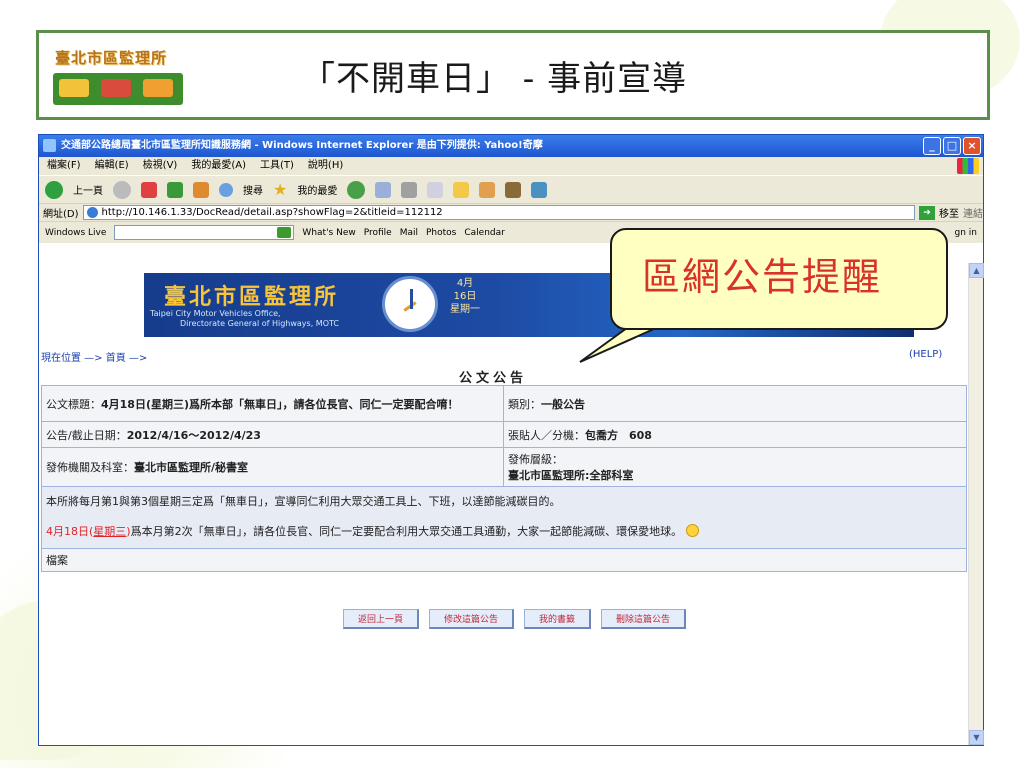  Describe the element at coordinates (465, 309) in the screenshot. I see `banner-weekday: 星期一` at that location.